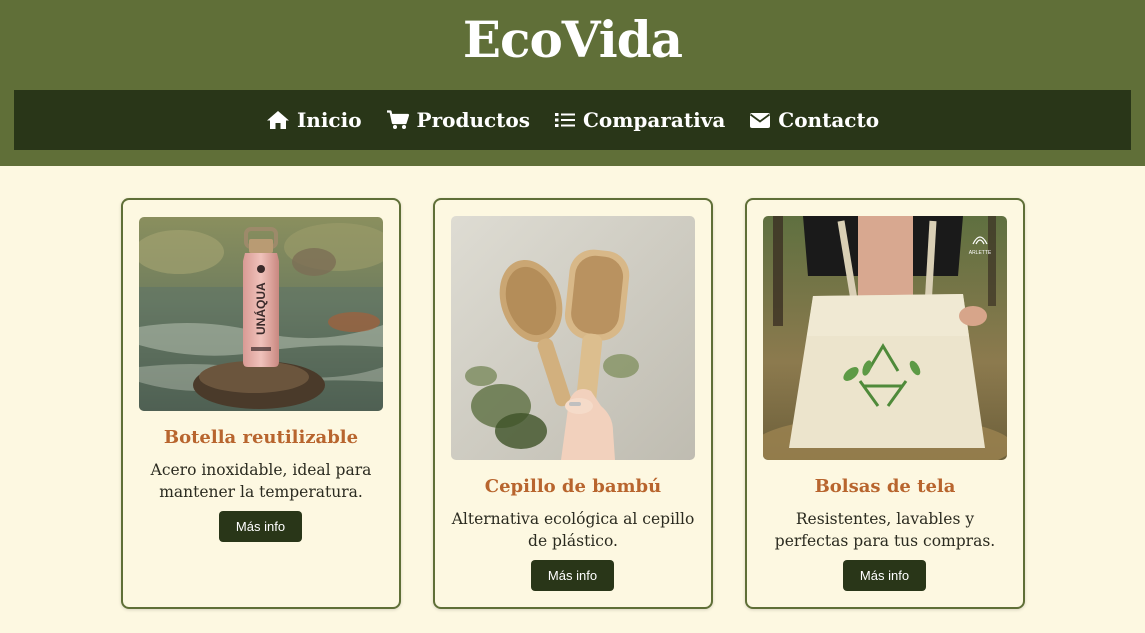 The height and width of the screenshot is (633, 1145). Describe the element at coordinates (572, 39) in the screenshot. I see `brand-title: EcoVida` at that location.